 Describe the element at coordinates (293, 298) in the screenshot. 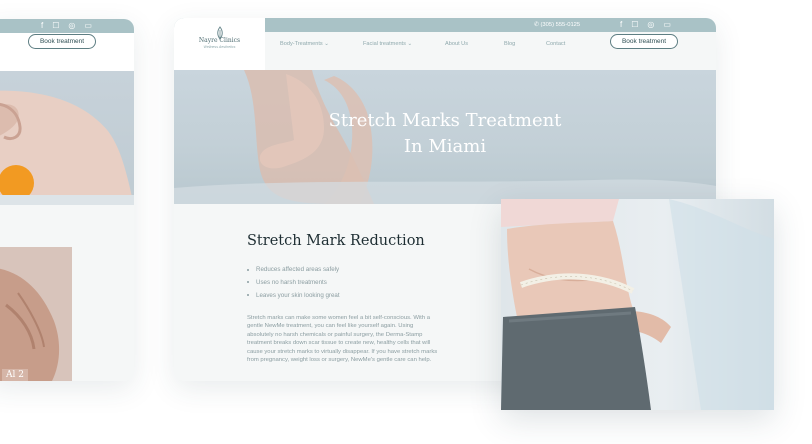

I see `list-item: Leaves your skin looking great` at that location.